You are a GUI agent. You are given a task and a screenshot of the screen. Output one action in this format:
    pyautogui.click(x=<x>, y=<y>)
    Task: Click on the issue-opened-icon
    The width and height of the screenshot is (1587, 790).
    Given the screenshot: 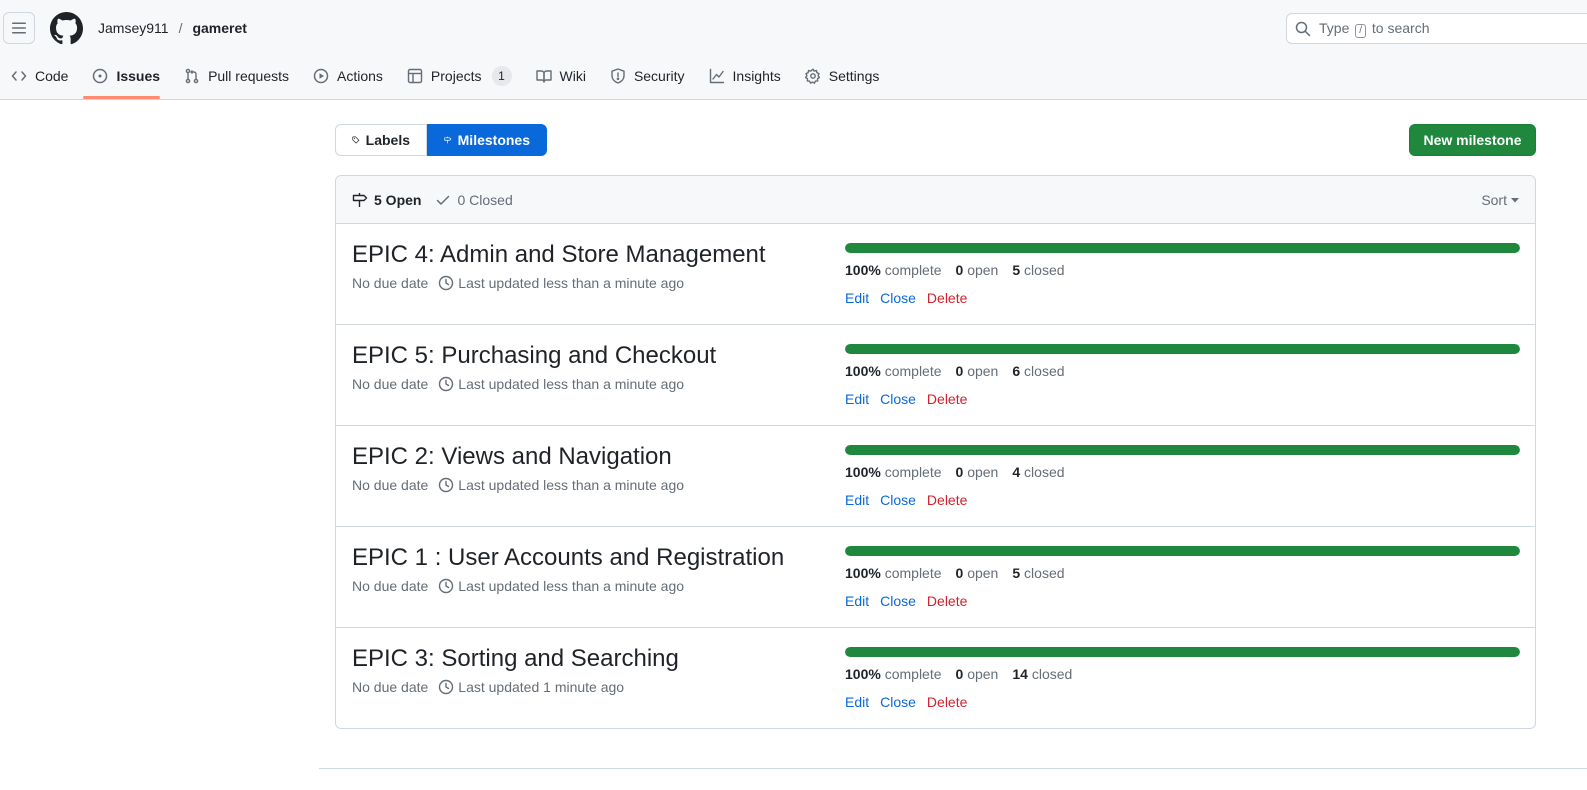 What is the action you would take?
    pyautogui.click(x=100, y=76)
    